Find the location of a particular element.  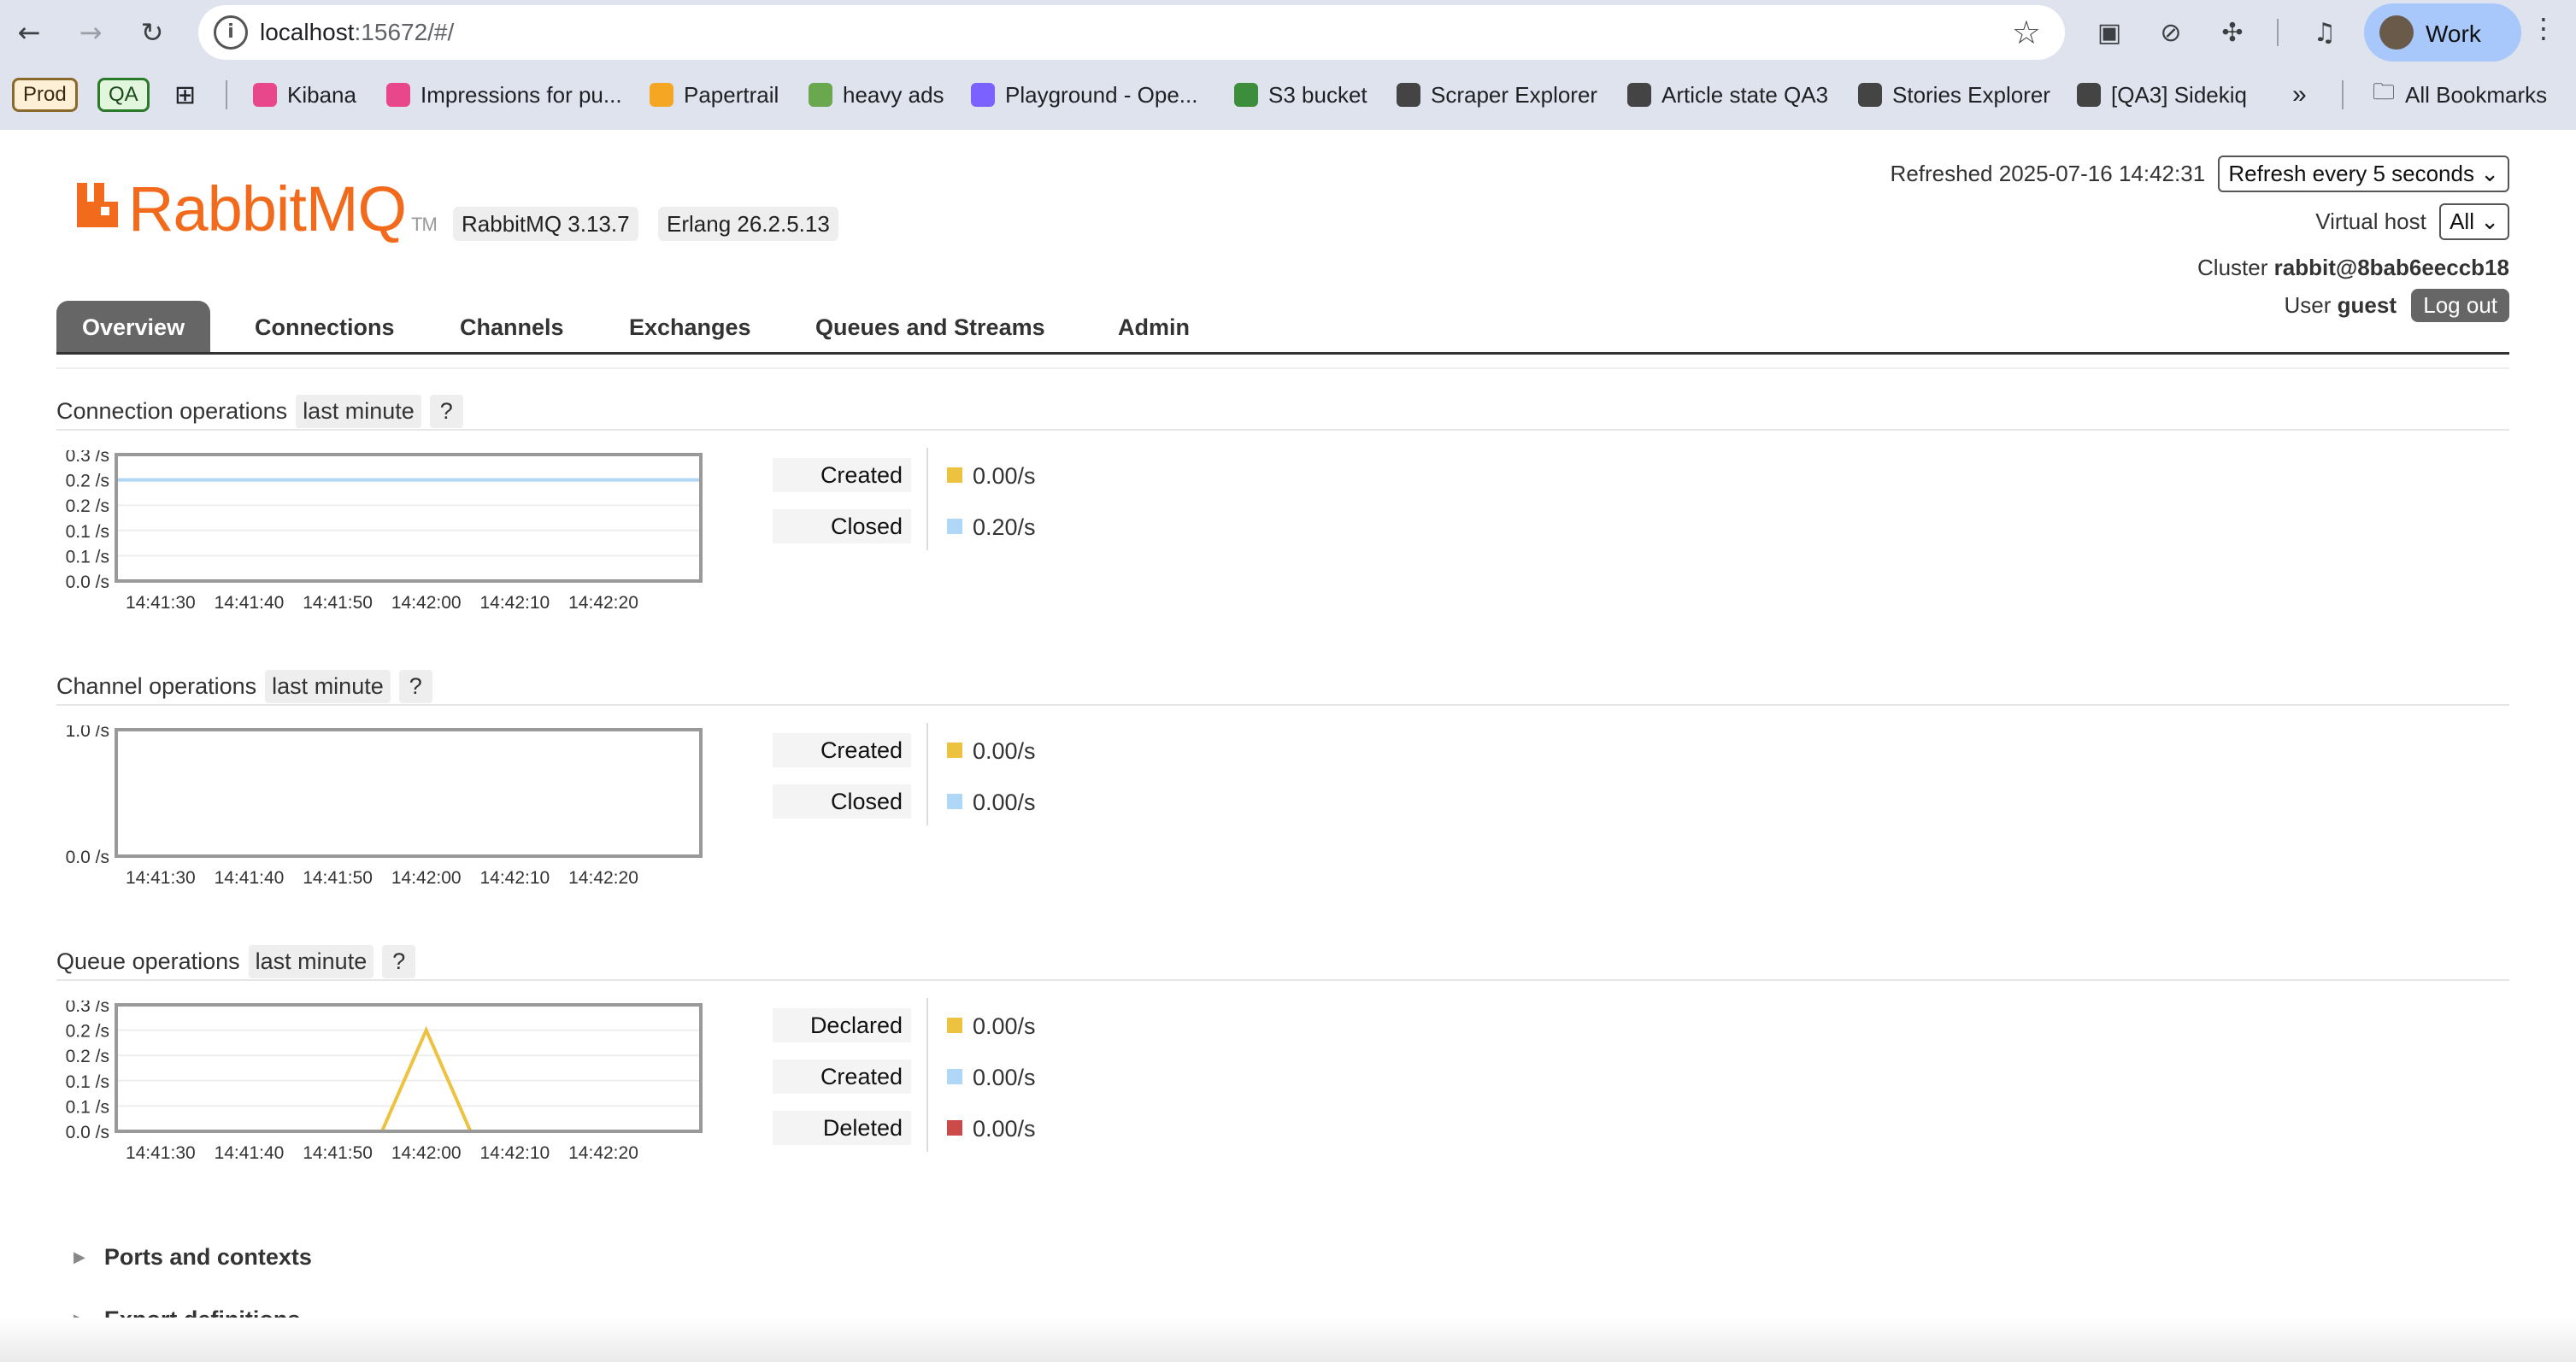

logo-wordmark: RabbitMQ TM is located at coordinates (283, 209).